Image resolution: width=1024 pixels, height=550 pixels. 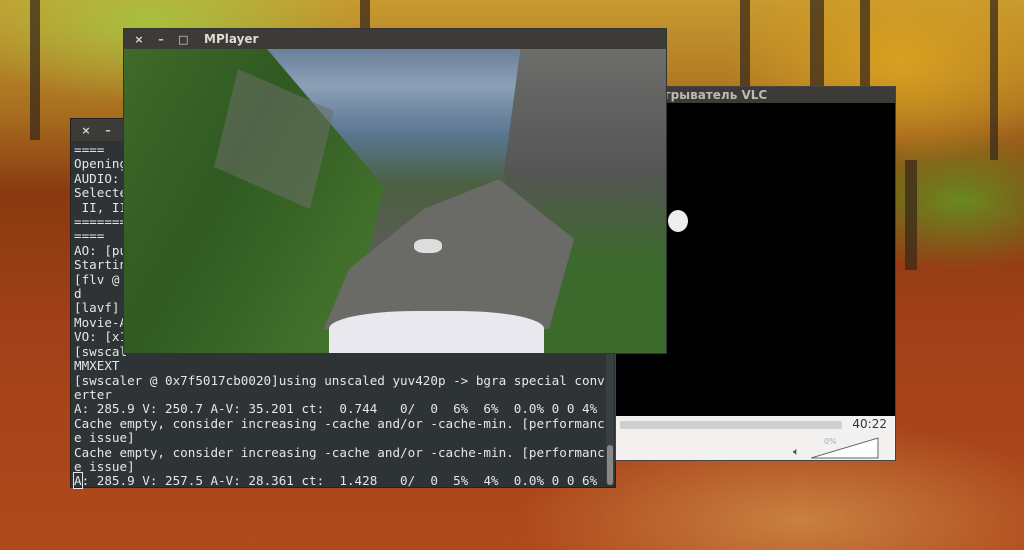 What do you see at coordinates (678, 221) in the screenshot?
I see `video-frame-fragment` at bounding box center [678, 221].